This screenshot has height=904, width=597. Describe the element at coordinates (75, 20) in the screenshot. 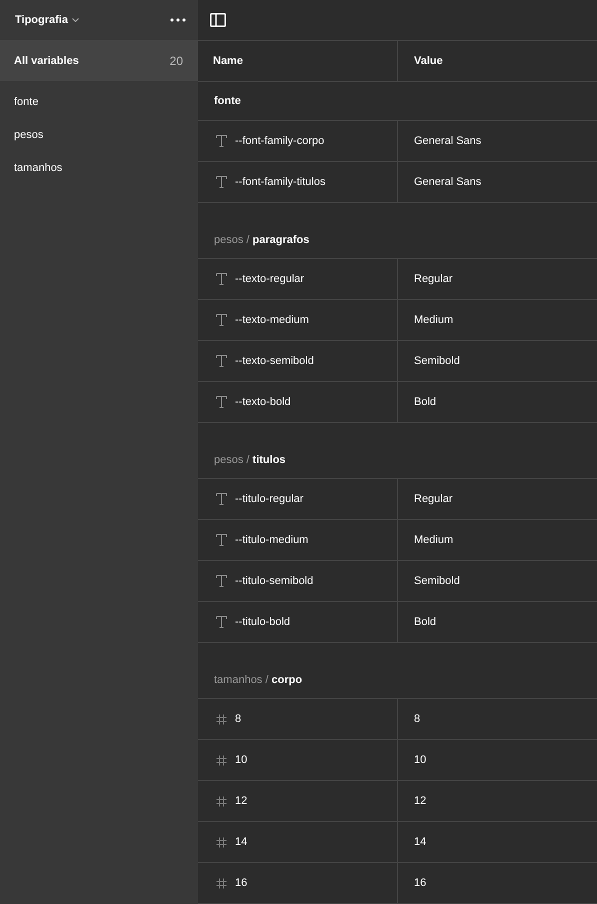

I see `chevron-down-icon` at that location.